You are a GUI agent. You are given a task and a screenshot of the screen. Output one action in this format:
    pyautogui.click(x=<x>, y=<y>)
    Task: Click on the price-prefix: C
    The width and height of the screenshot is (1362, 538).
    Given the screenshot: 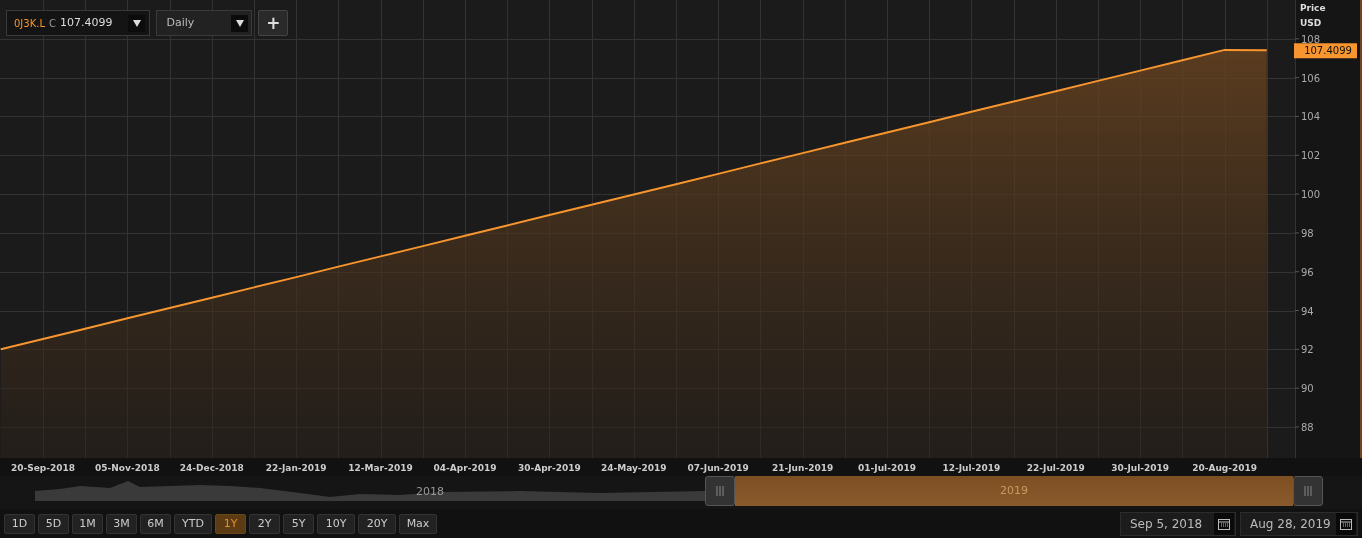 What is the action you would take?
    pyautogui.click(x=52, y=23)
    